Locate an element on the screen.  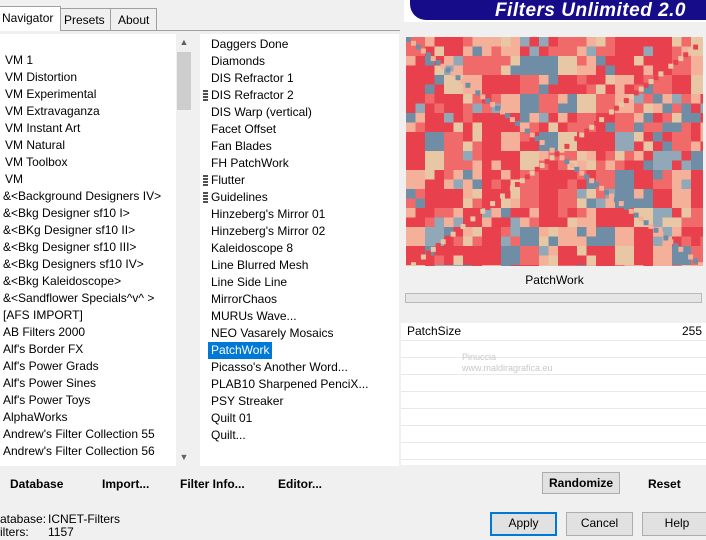
category-item: Alf's Power Grads is located at coordinates (51, 366).